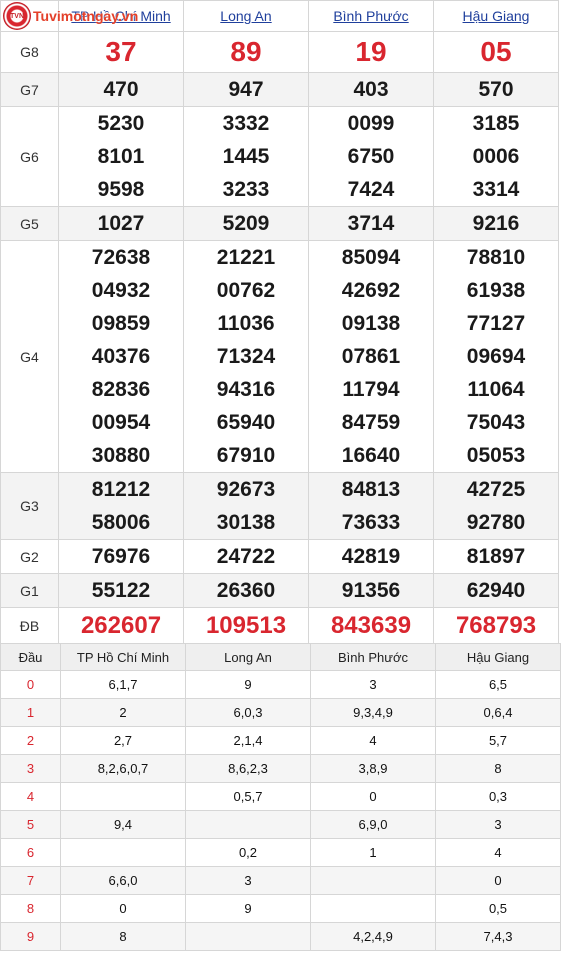 This screenshot has height=953, width=561. What do you see at coordinates (86, 16) in the screenshot?
I see `logo-text: Tuvimotngay.vn` at bounding box center [86, 16].